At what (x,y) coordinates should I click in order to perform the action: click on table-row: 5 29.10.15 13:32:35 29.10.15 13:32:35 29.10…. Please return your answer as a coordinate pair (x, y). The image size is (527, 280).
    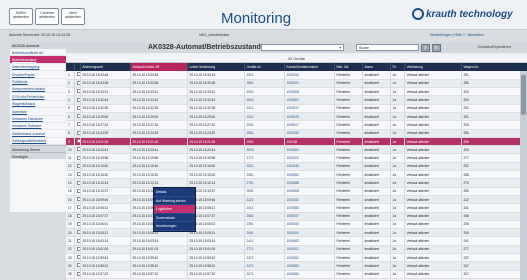
    Looking at the image, I should click on (296, 109).